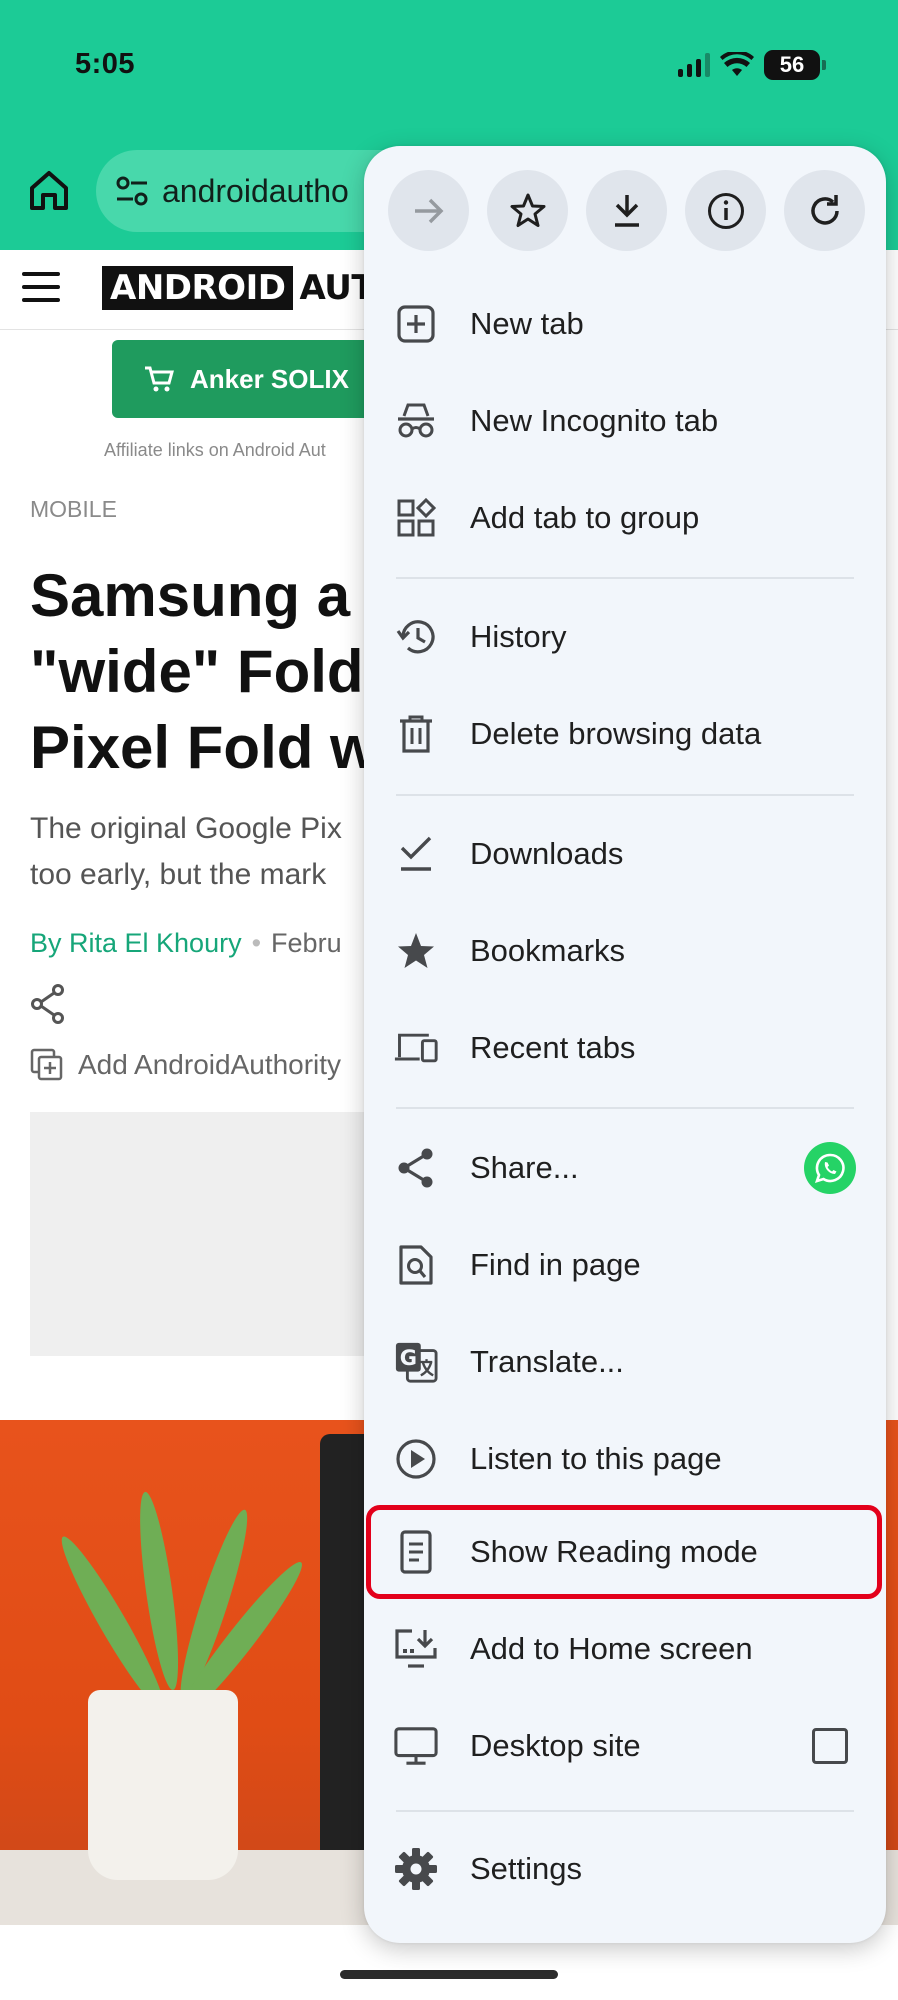 The height and width of the screenshot is (2000, 898). What do you see at coordinates (416, 1459) in the screenshot?
I see `play-circle-icon` at bounding box center [416, 1459].